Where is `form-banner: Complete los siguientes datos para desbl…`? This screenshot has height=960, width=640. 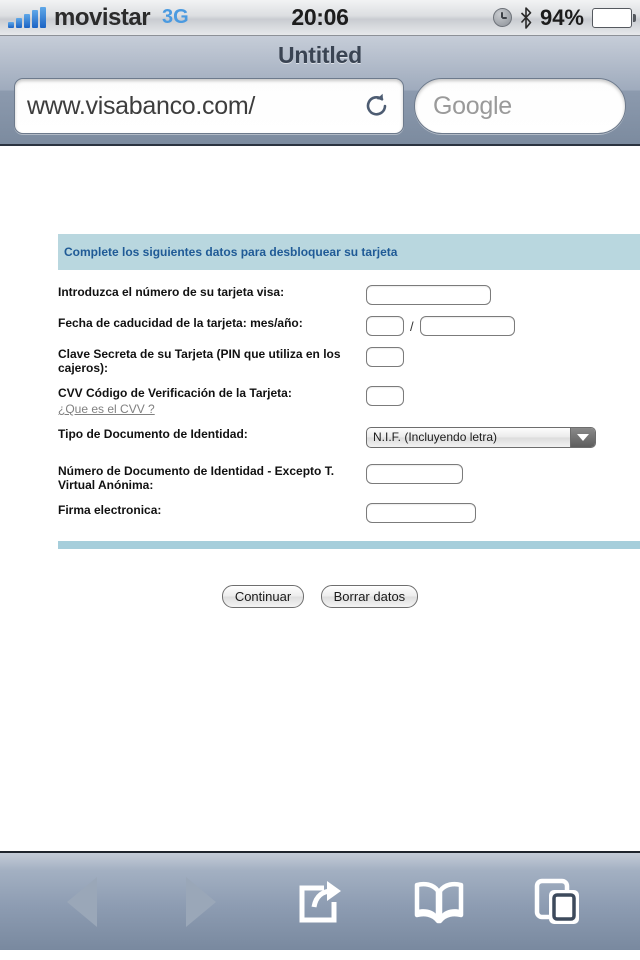 form-banner: Complete los siguientes datos para desbl… is located at coordinates (349, 252).